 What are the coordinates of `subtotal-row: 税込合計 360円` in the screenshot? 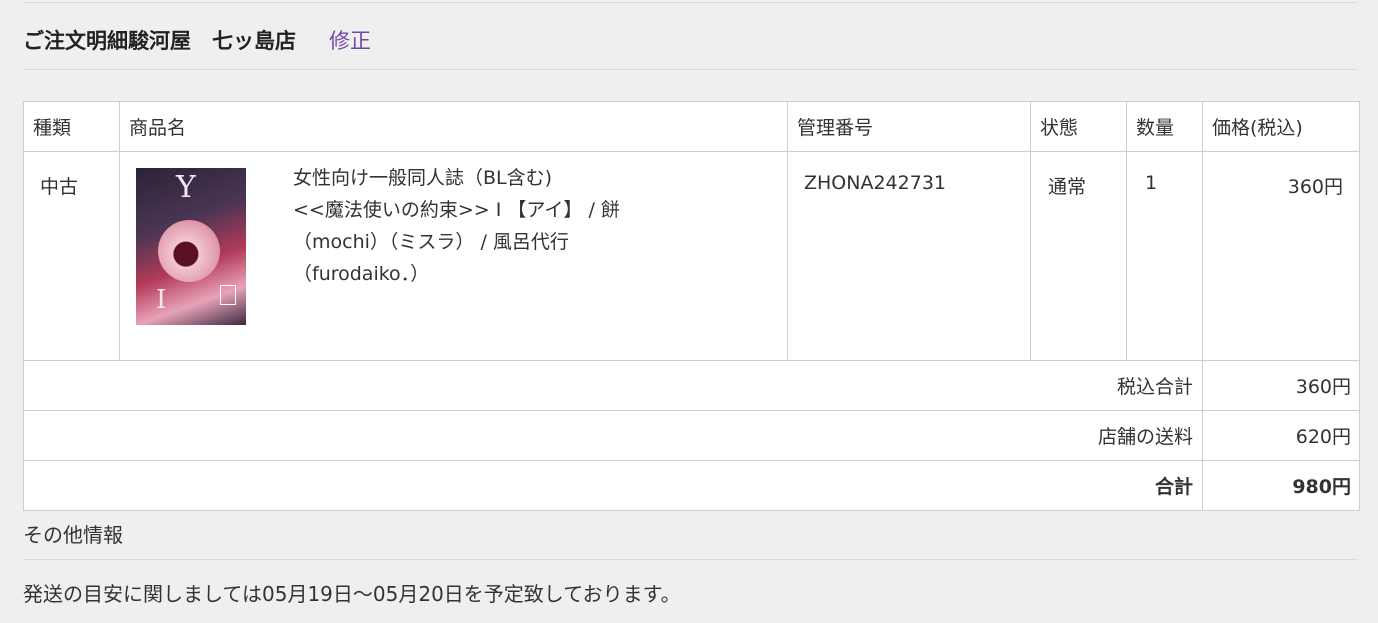 It's located at (691, 385).